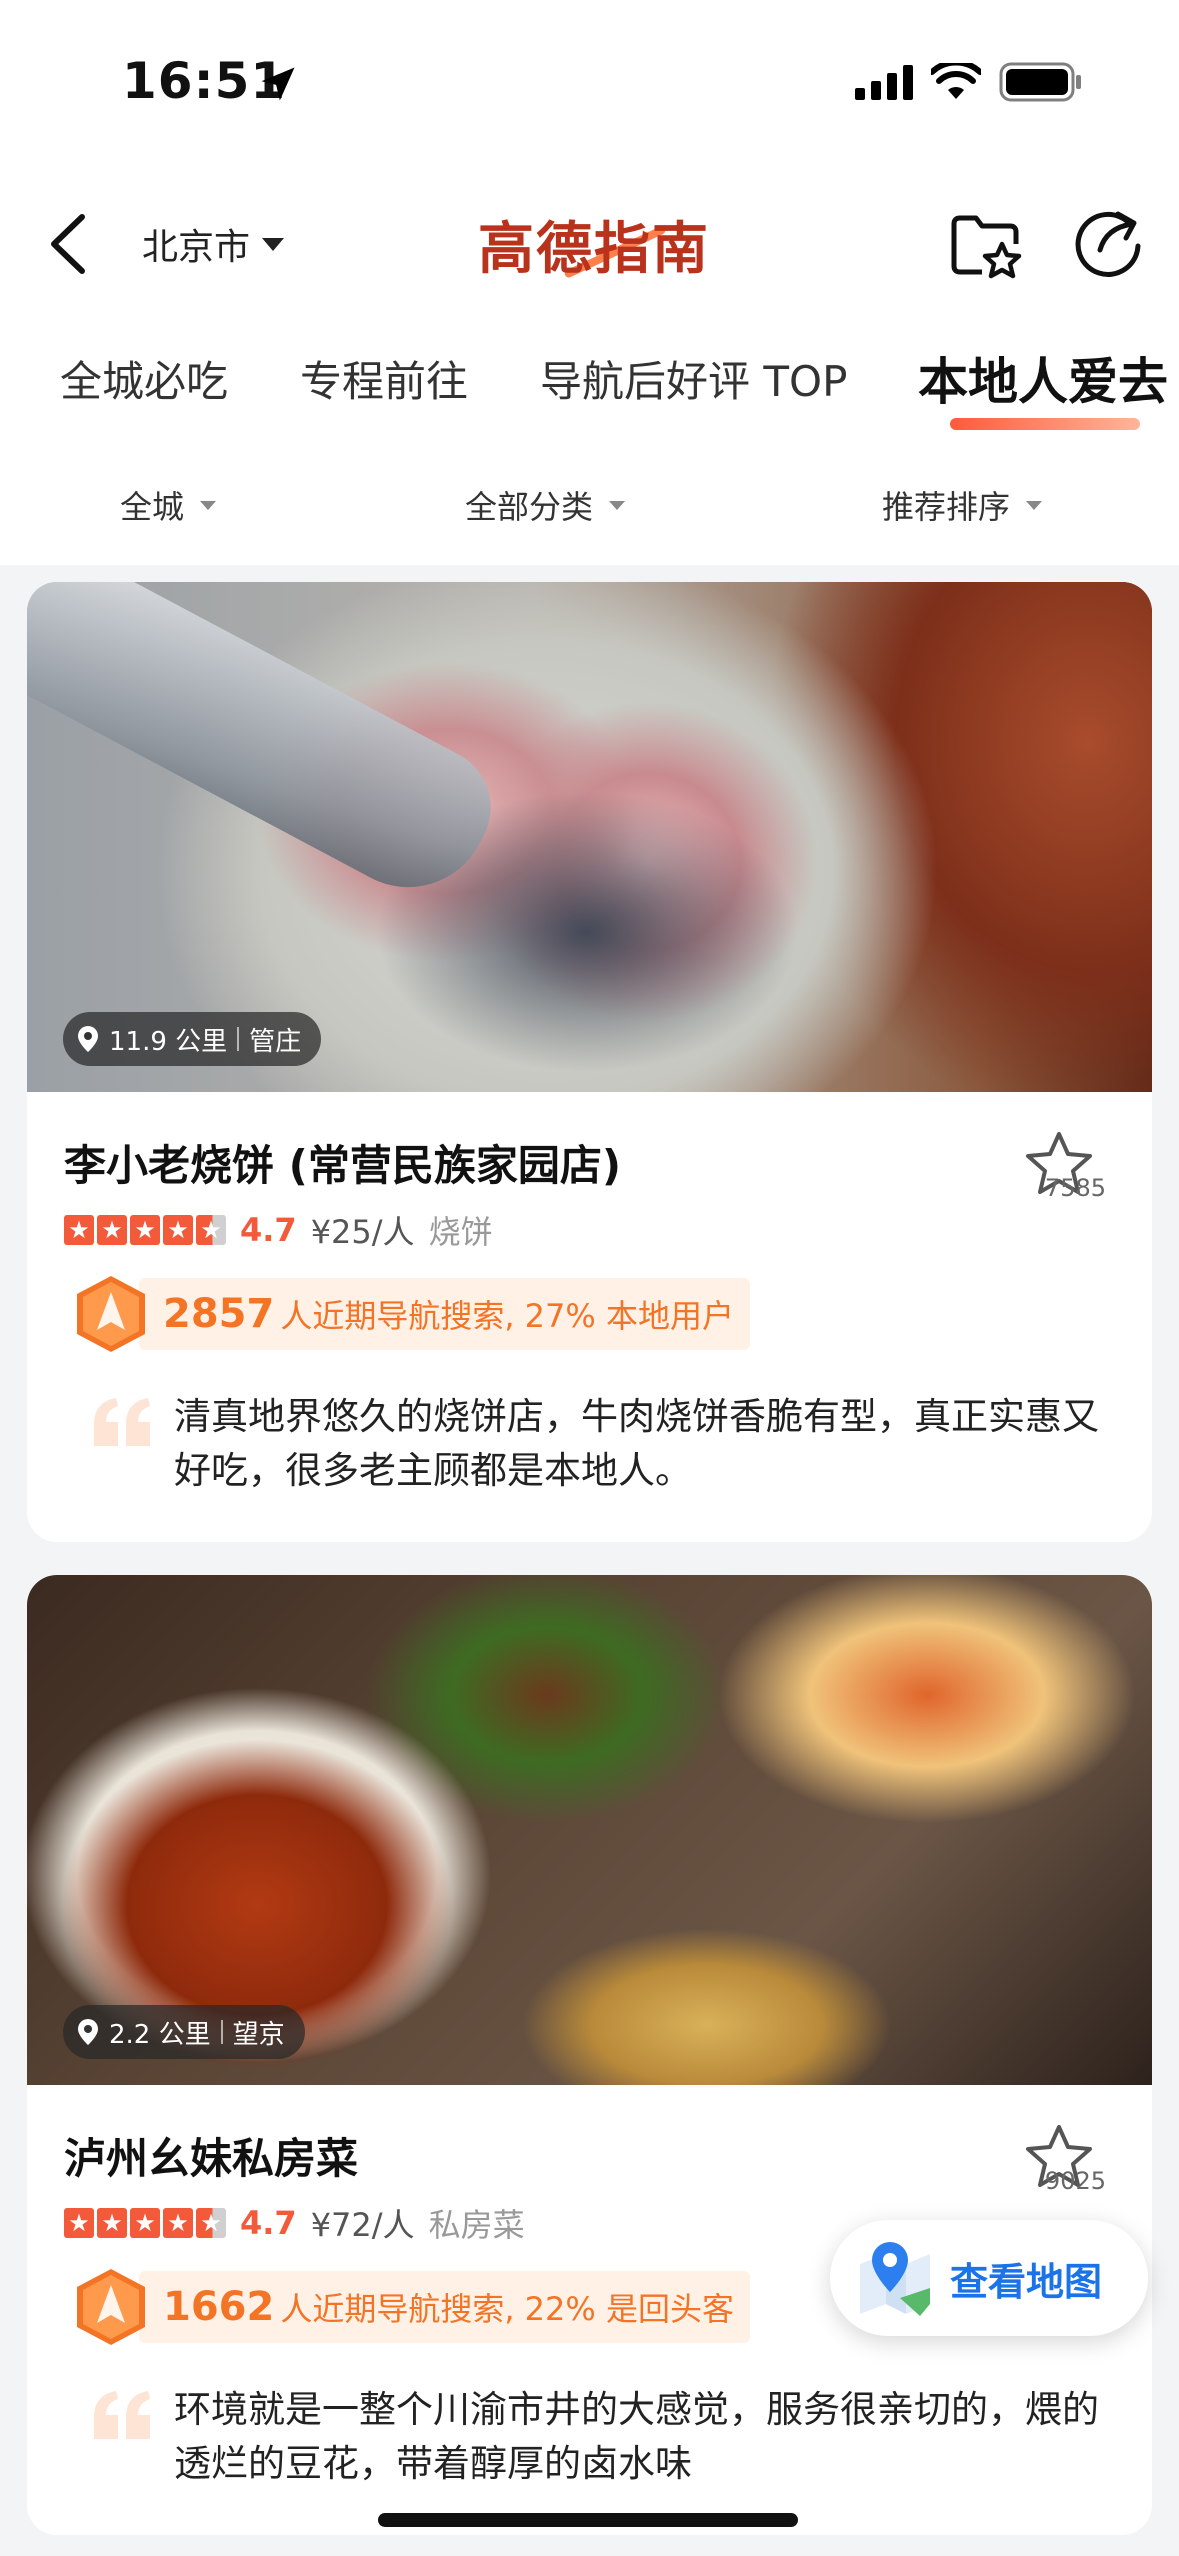 This screenshot has width=1179, height=2556. Describe the element at coordinates (1075, 2181) in the screenshot. I see `favorite-count: 9025` at that location.